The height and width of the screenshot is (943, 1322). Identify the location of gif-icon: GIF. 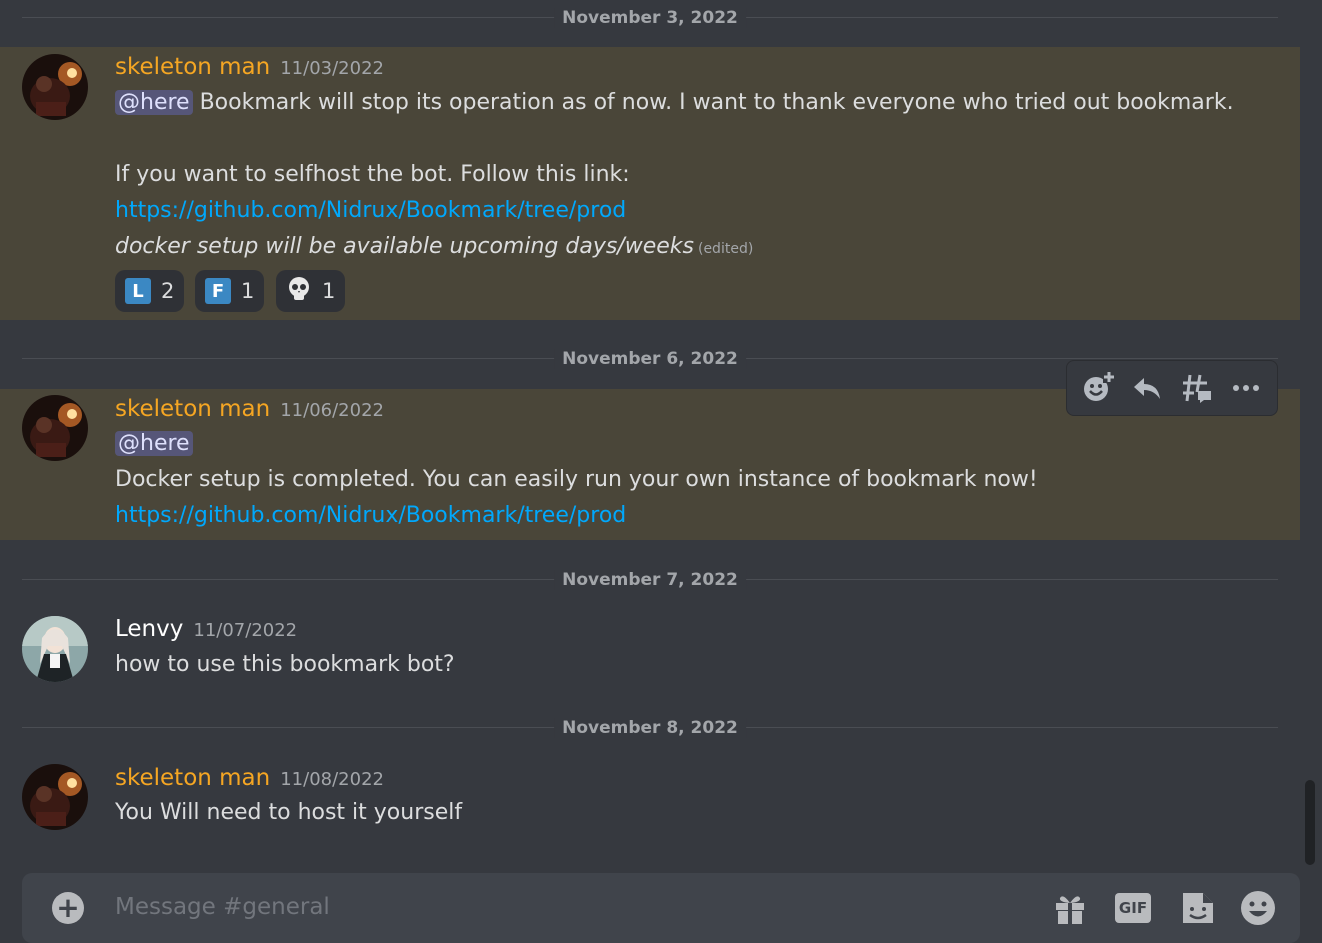
(1133, 908).